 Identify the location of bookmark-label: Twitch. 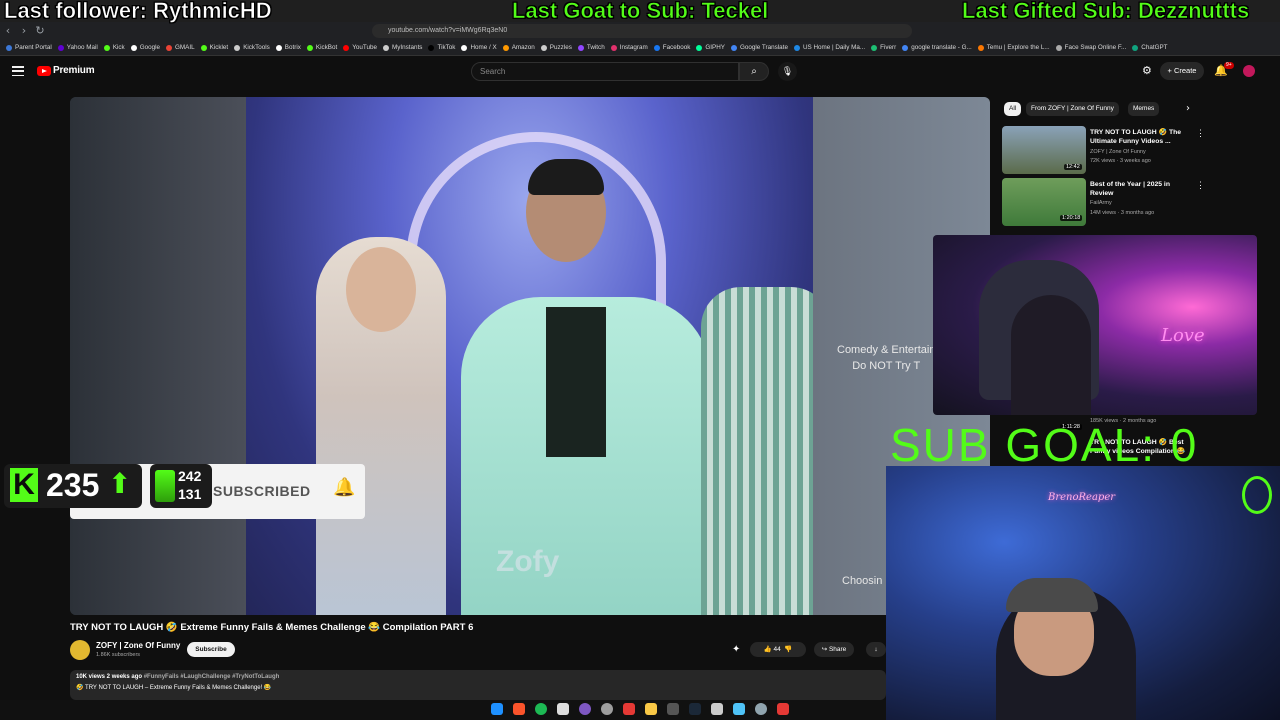
(595, 47).